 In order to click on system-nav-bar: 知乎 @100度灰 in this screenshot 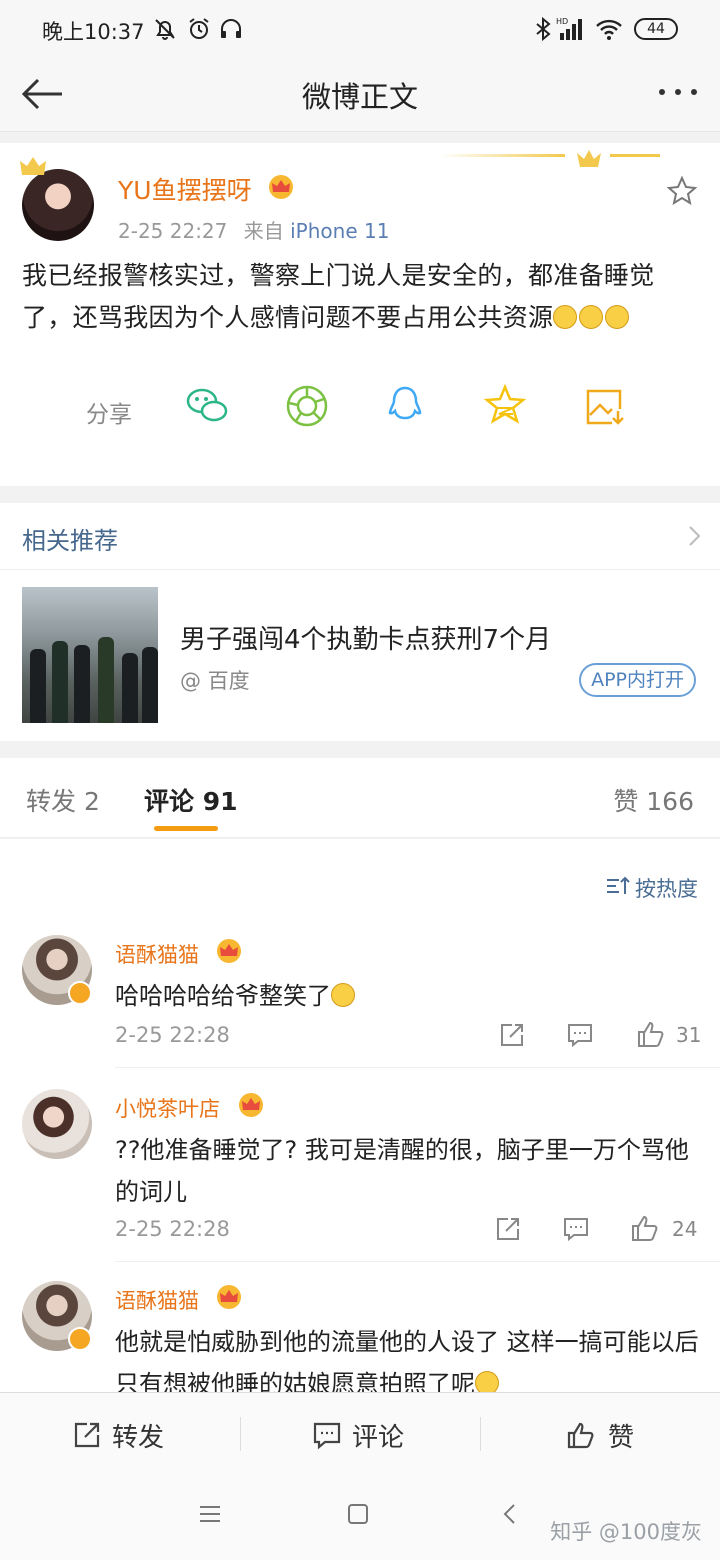, I will do `click(360, 1517)`.